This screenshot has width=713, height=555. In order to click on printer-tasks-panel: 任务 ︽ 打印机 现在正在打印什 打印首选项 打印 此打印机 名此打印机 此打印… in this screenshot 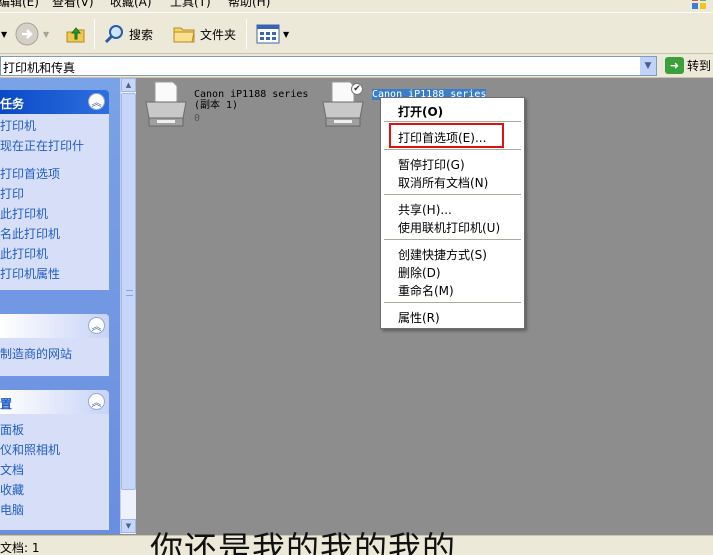, I will do `click(54, 190)`.